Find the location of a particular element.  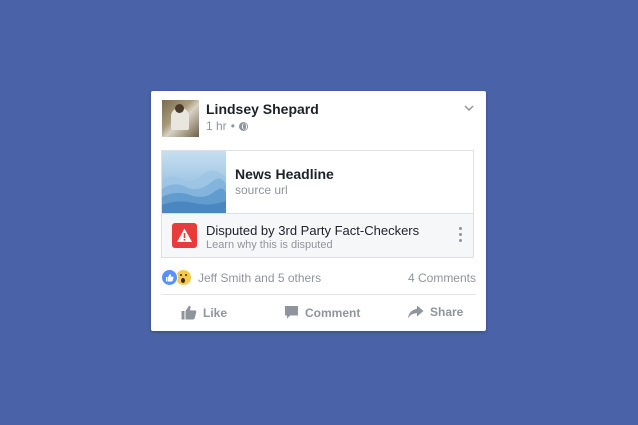

share-label: Share is located at coordinates (447, 312).